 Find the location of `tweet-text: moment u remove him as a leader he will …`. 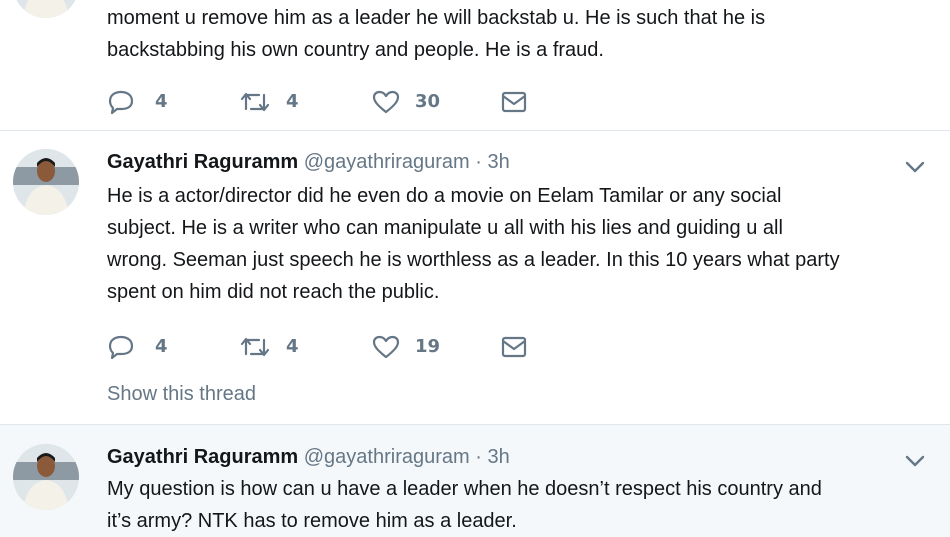

tweet-text: moment u remove him as a leader he will … is located at coordinates (517, 34).